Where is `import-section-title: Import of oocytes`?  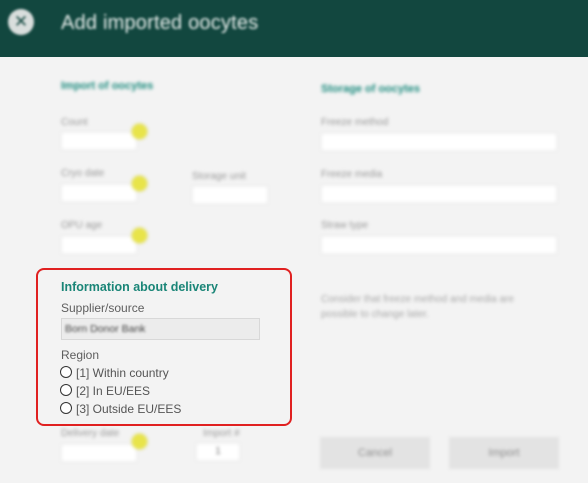
import-section-title: Import of oocytes is located at coordinates (107, 86).